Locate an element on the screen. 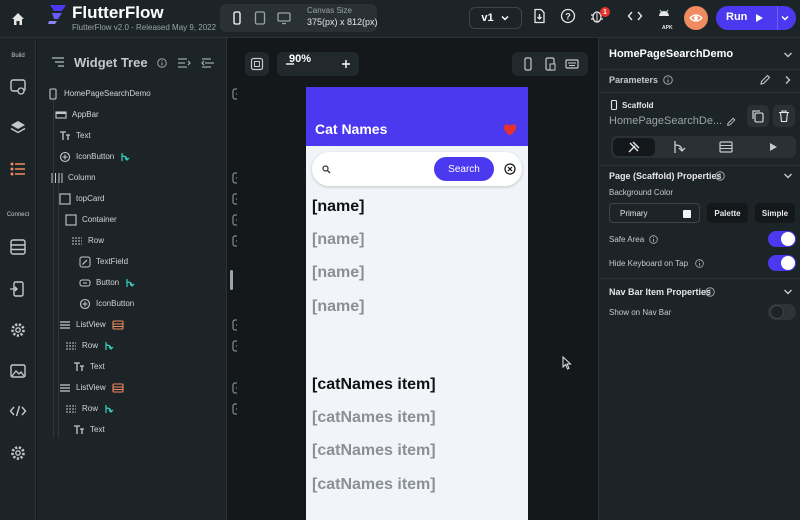  api-calls-icon is located at coordinates (18, 289).